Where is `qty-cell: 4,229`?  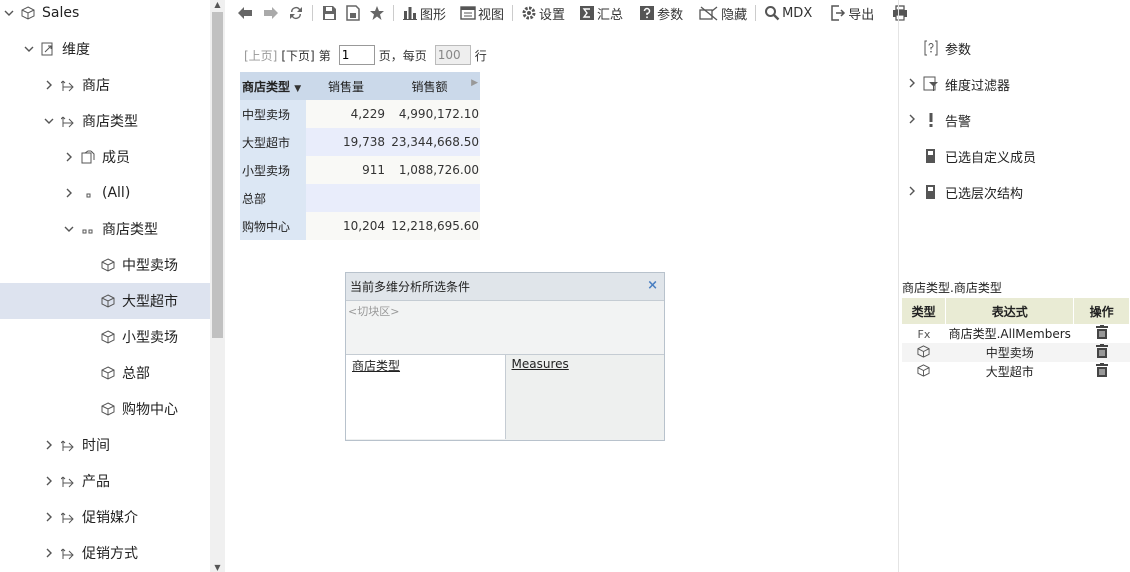 qty-cell: 4,229 is located at coordinates (346, 114).